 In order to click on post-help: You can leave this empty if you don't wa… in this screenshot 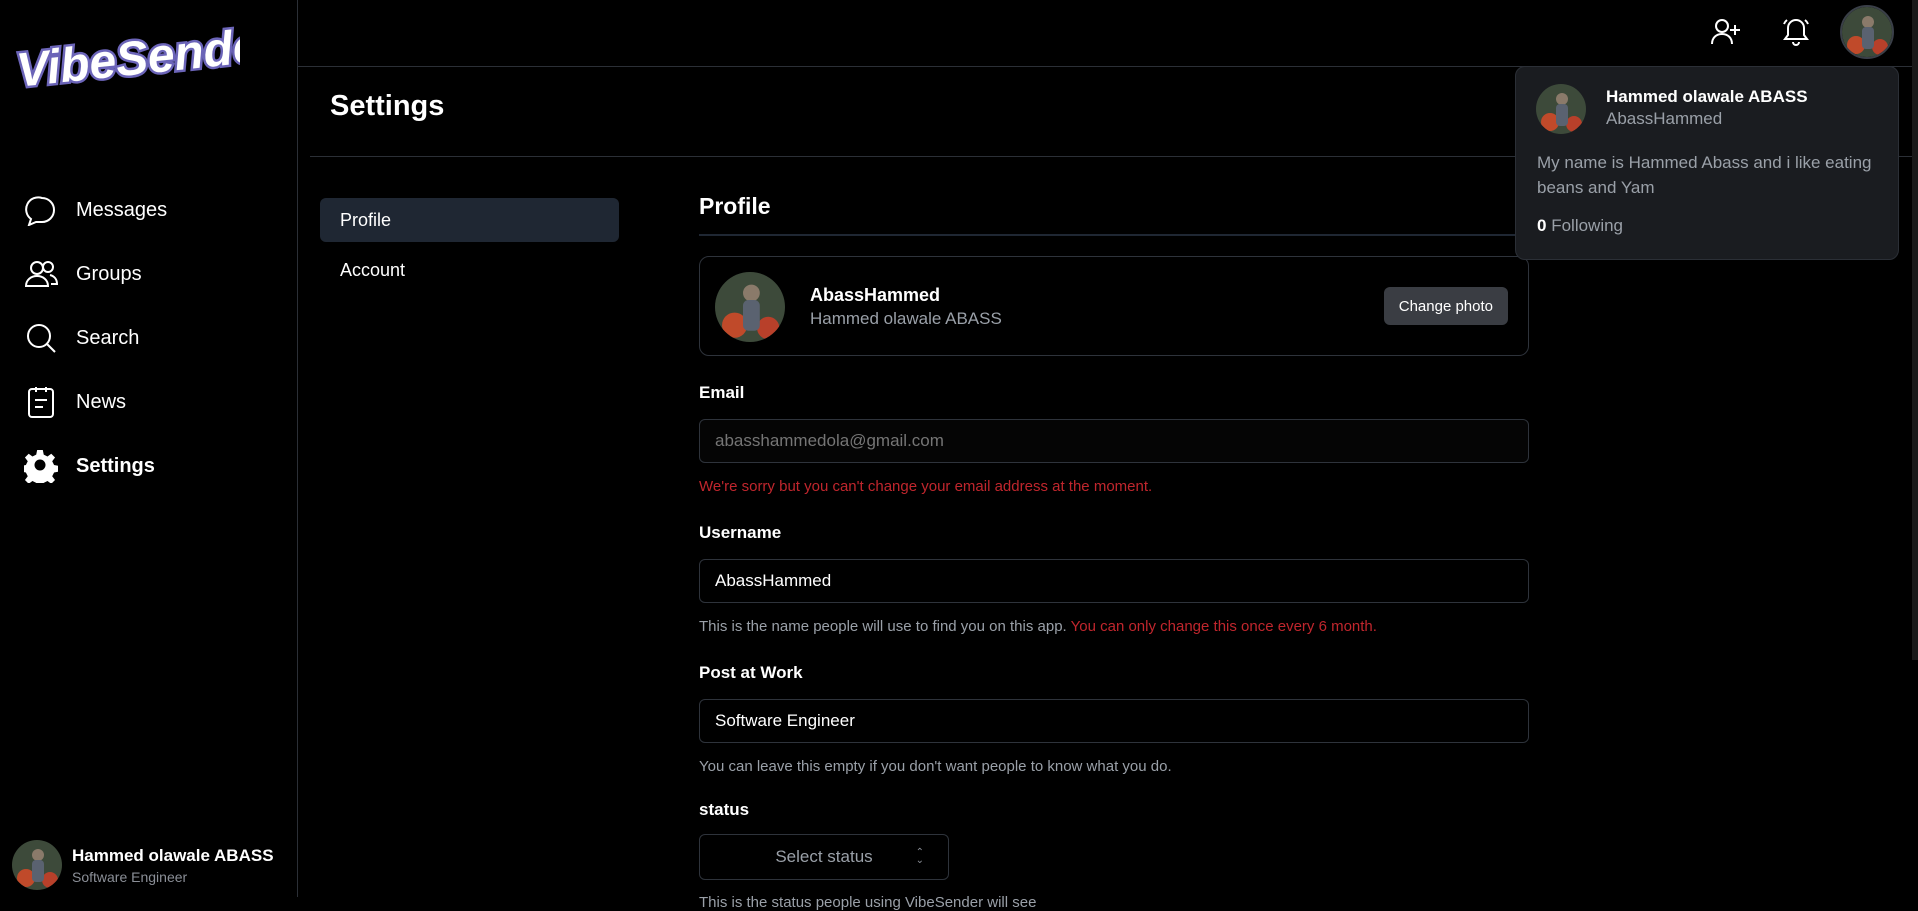, I will do `click(935, 766)`.